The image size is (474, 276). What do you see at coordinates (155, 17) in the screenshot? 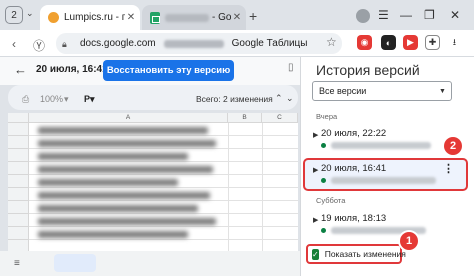
I see `sheets-favicon-icon` at bounding box center [155, 17].